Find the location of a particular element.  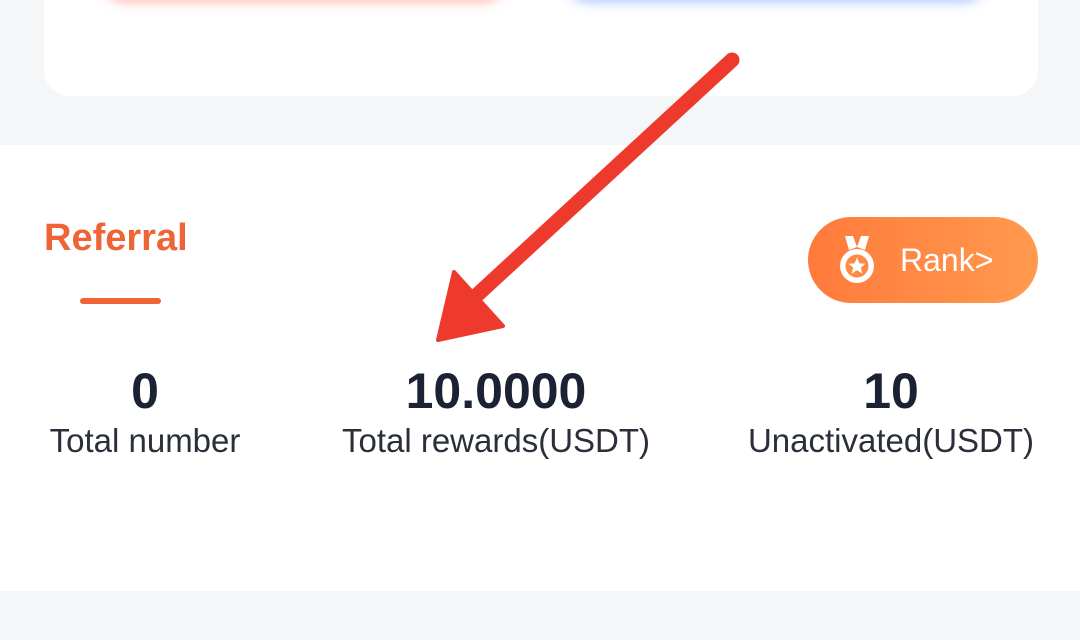

stat-value: 0 is located at coordinates (145, 391).